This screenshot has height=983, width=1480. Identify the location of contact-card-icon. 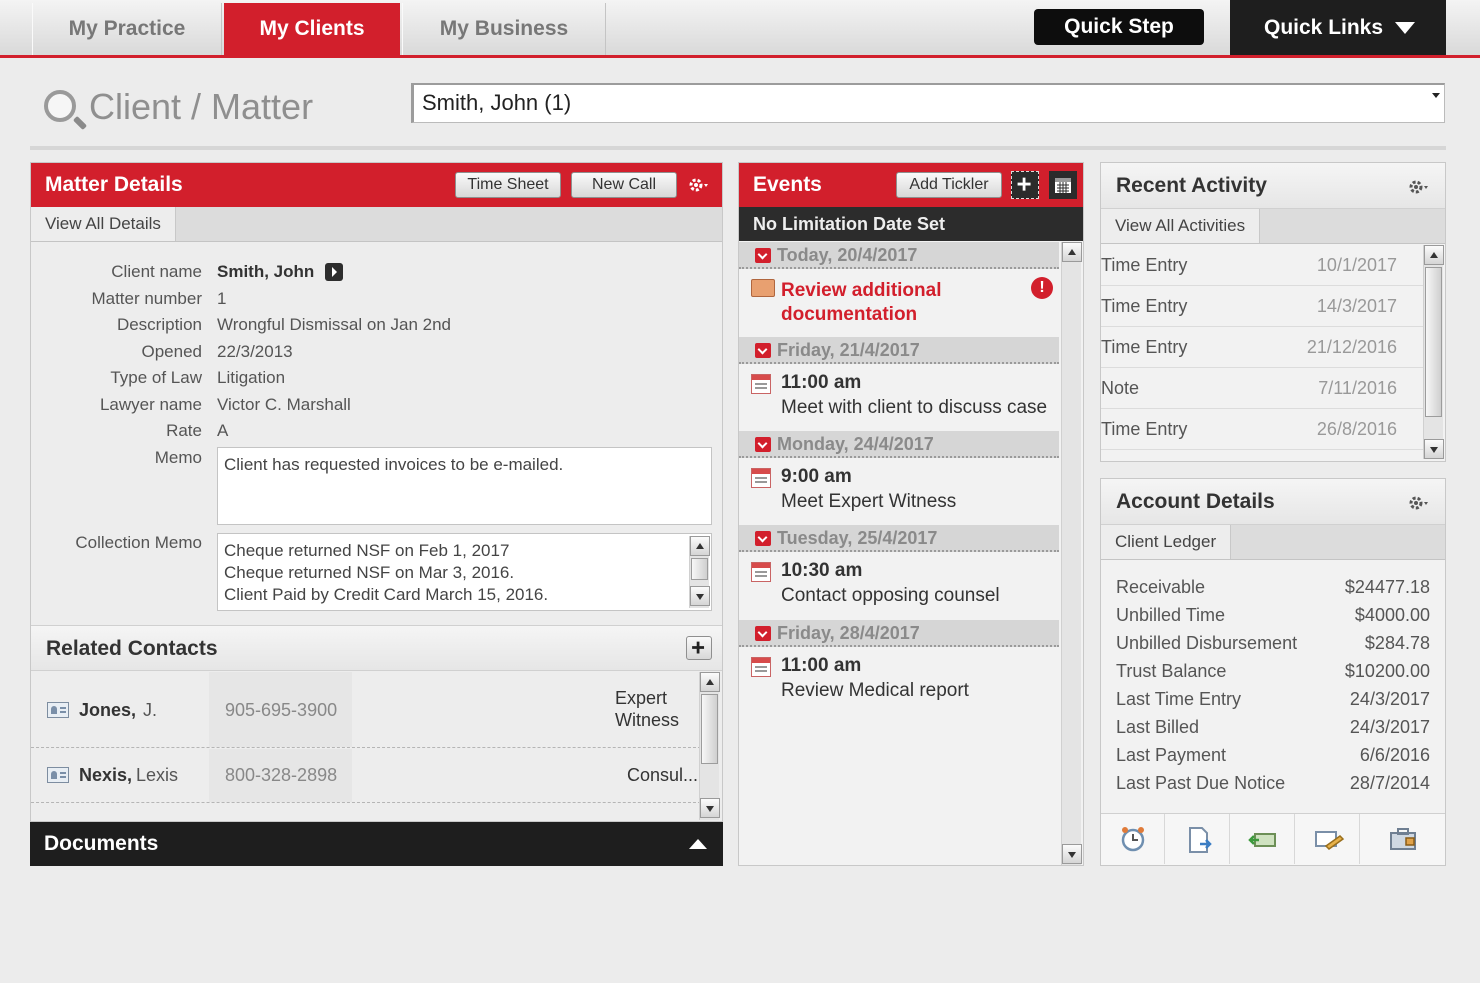
(58, 710).